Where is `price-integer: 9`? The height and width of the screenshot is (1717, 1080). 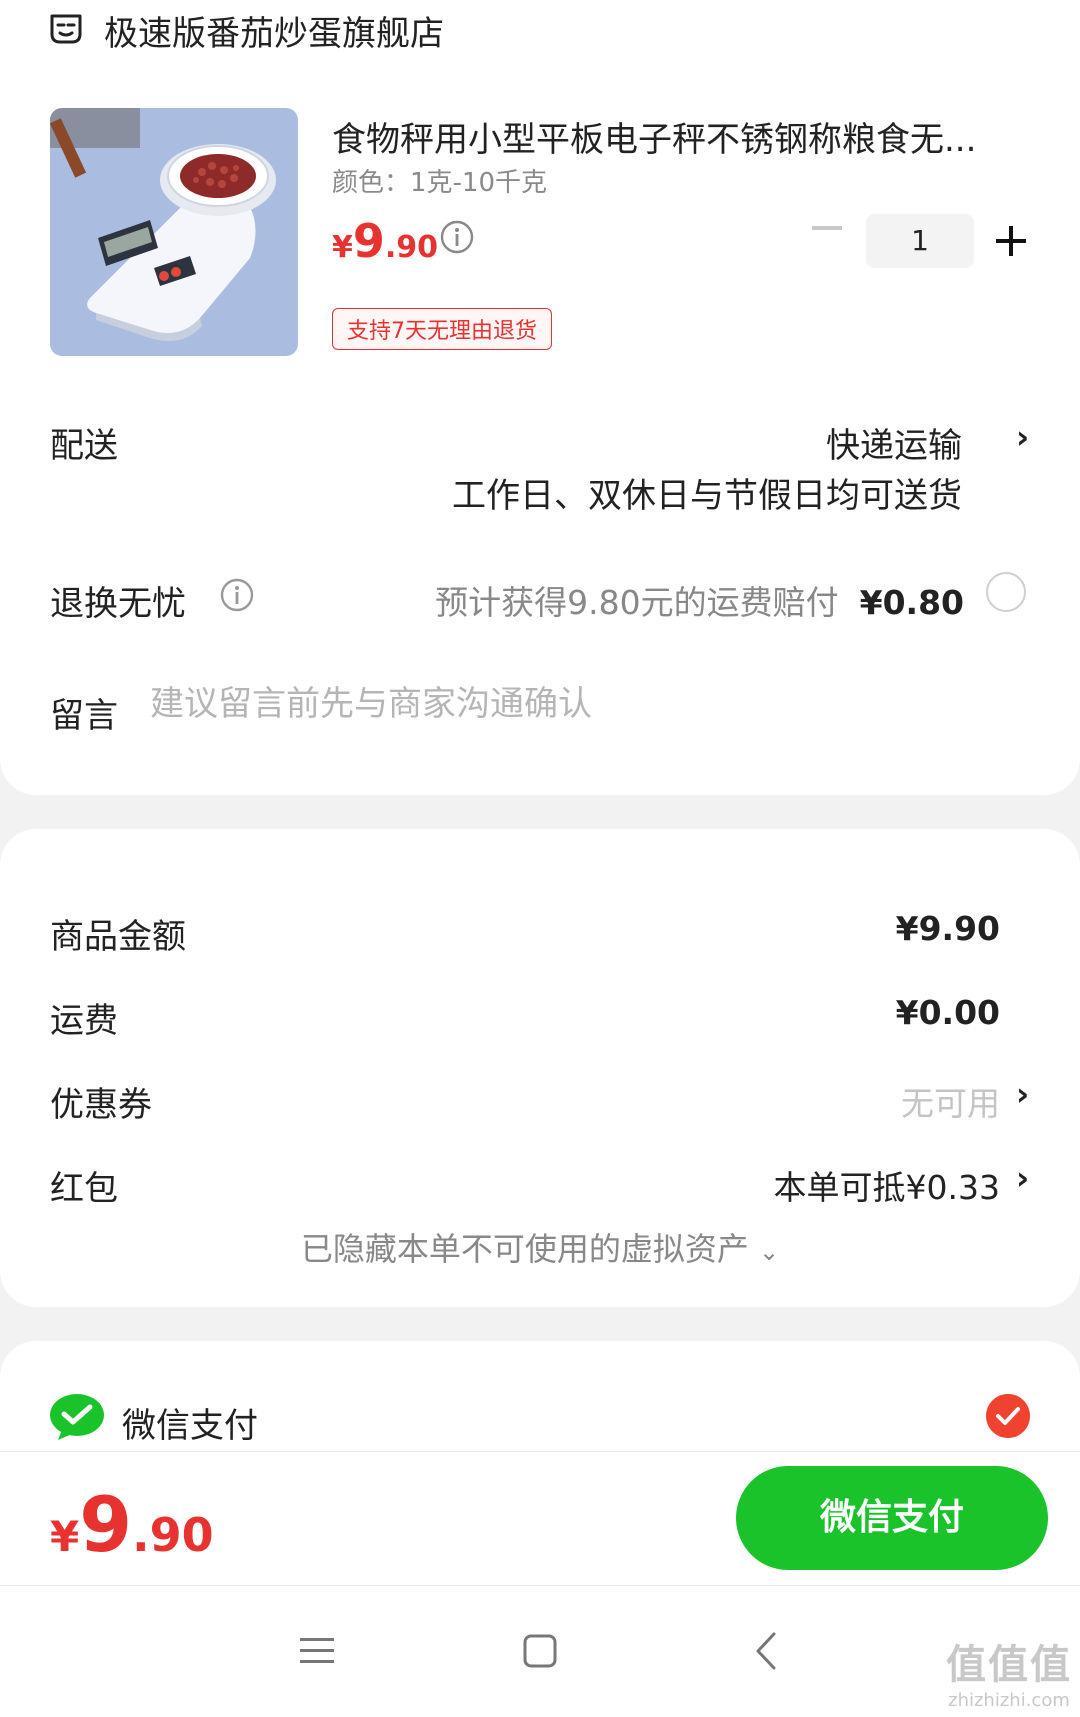 price-integer: 9 is located at coordinates (368, 241).